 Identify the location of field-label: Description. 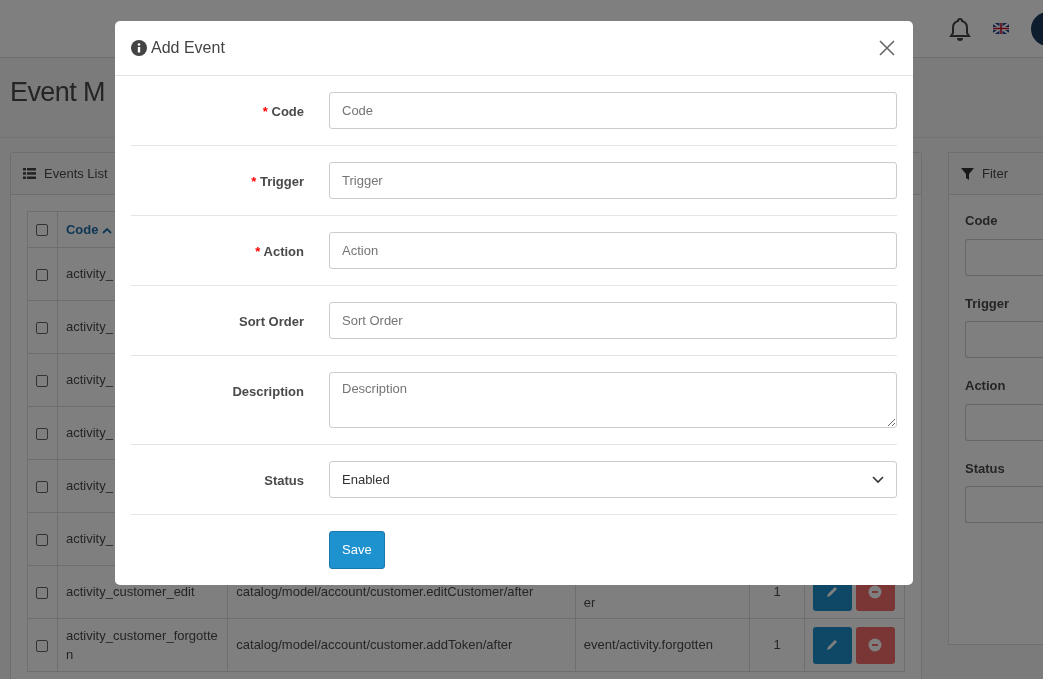
(267, 392).